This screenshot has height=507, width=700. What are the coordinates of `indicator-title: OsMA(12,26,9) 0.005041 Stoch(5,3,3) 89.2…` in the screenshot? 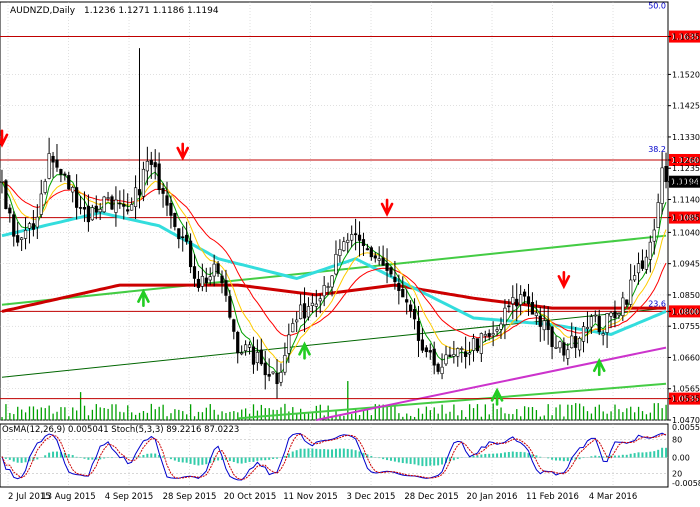 It's located at (120, 430).